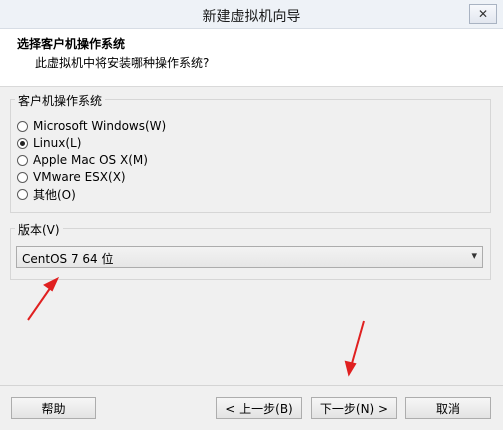  What do you see at coordinates (22, 160) in the screenshot?
I see `radio-button-macos` at bounding box center [22, 160].